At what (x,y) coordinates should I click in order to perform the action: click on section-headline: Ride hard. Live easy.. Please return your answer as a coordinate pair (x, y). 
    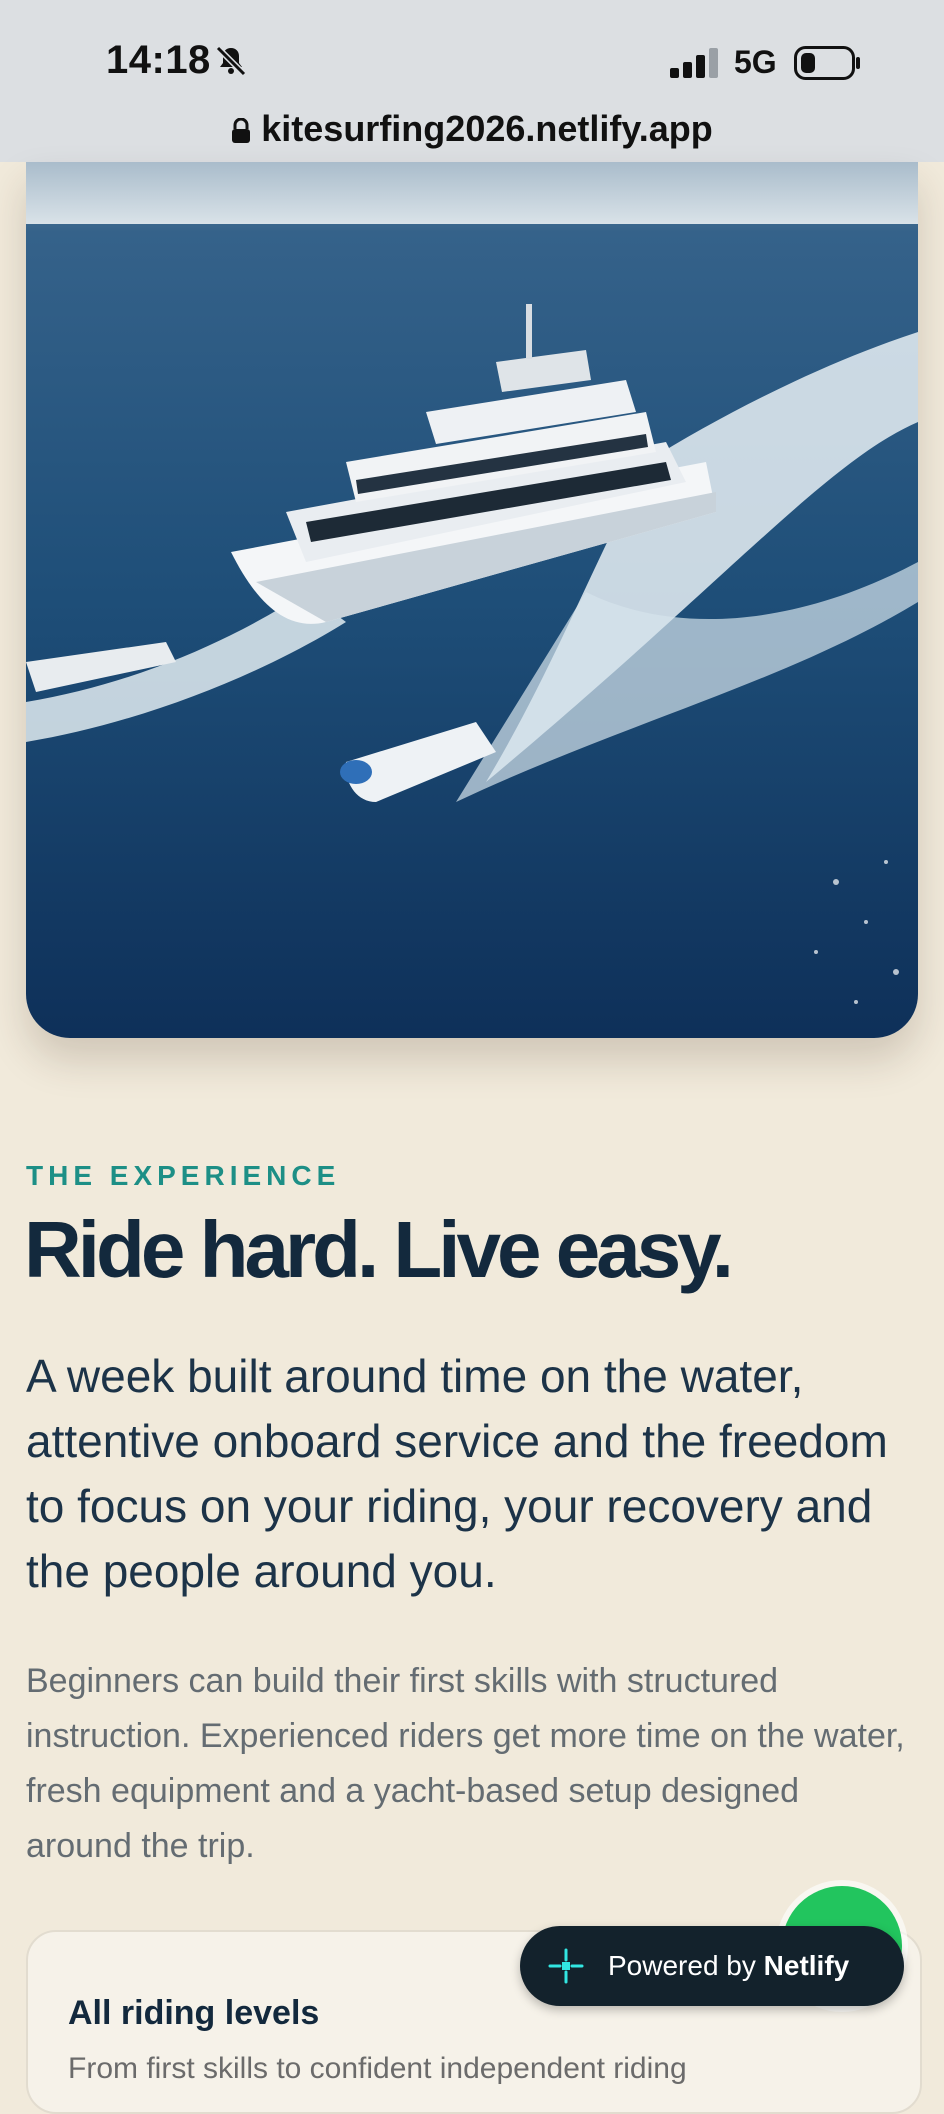
    Looking at the image, I should click on (379, 1249).